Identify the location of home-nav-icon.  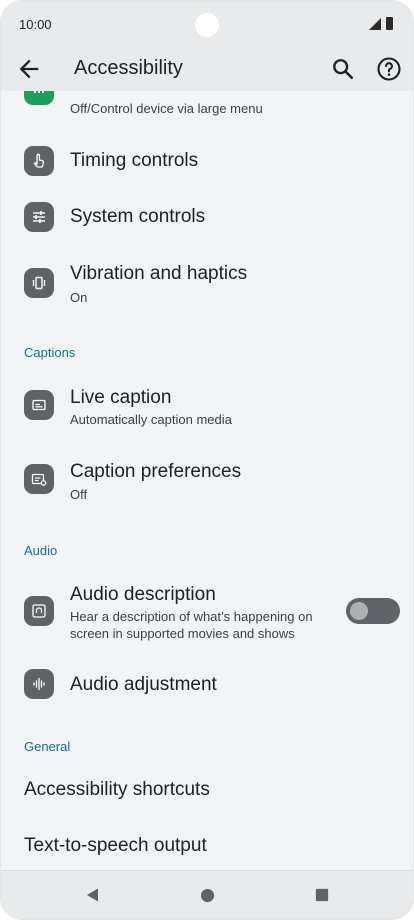
(207, 895).